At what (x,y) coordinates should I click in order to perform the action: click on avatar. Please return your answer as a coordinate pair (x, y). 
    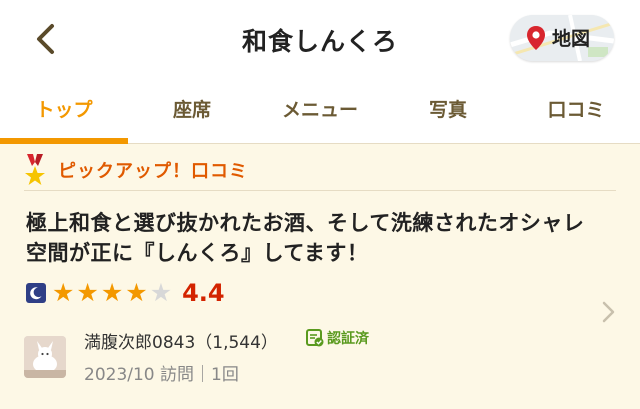
    Looking at the image, I should click on (45, 357).